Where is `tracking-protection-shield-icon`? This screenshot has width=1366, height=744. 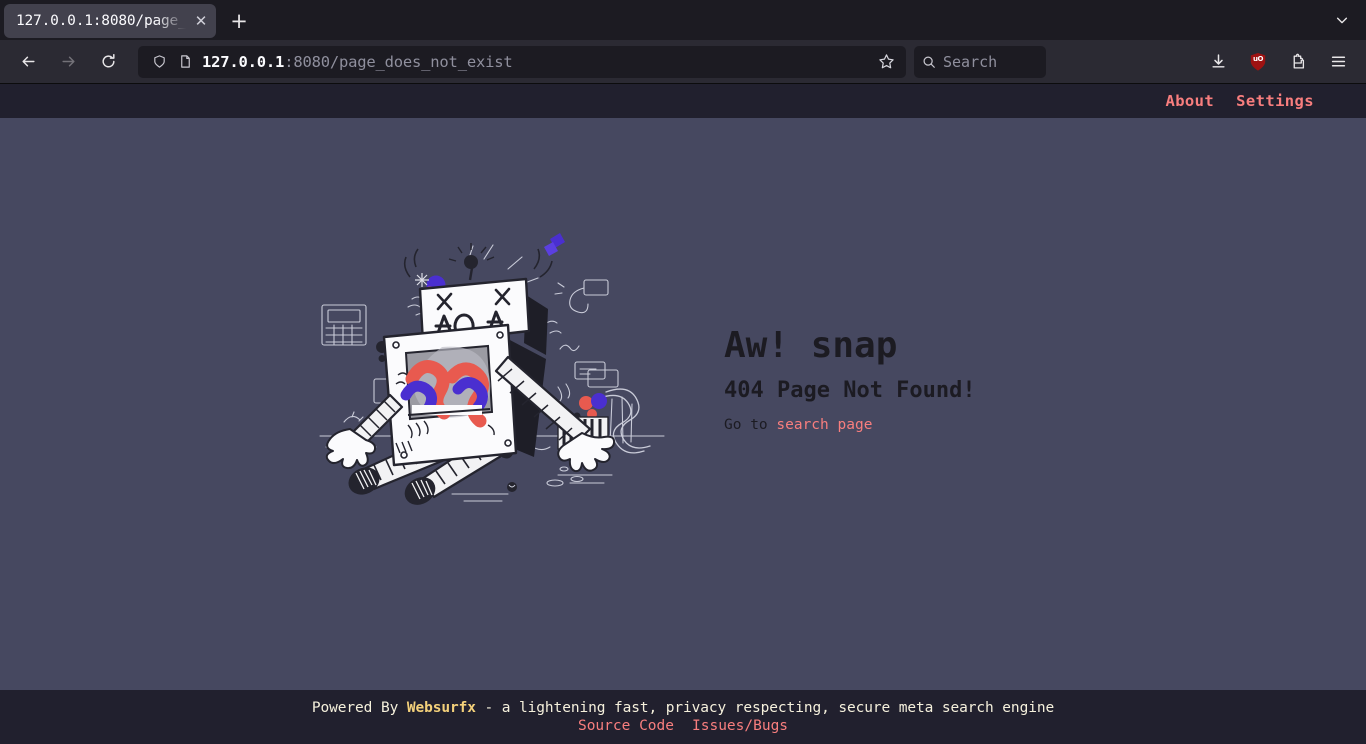
tracking-protection-shield-icon is located at coordinates (159, 62).